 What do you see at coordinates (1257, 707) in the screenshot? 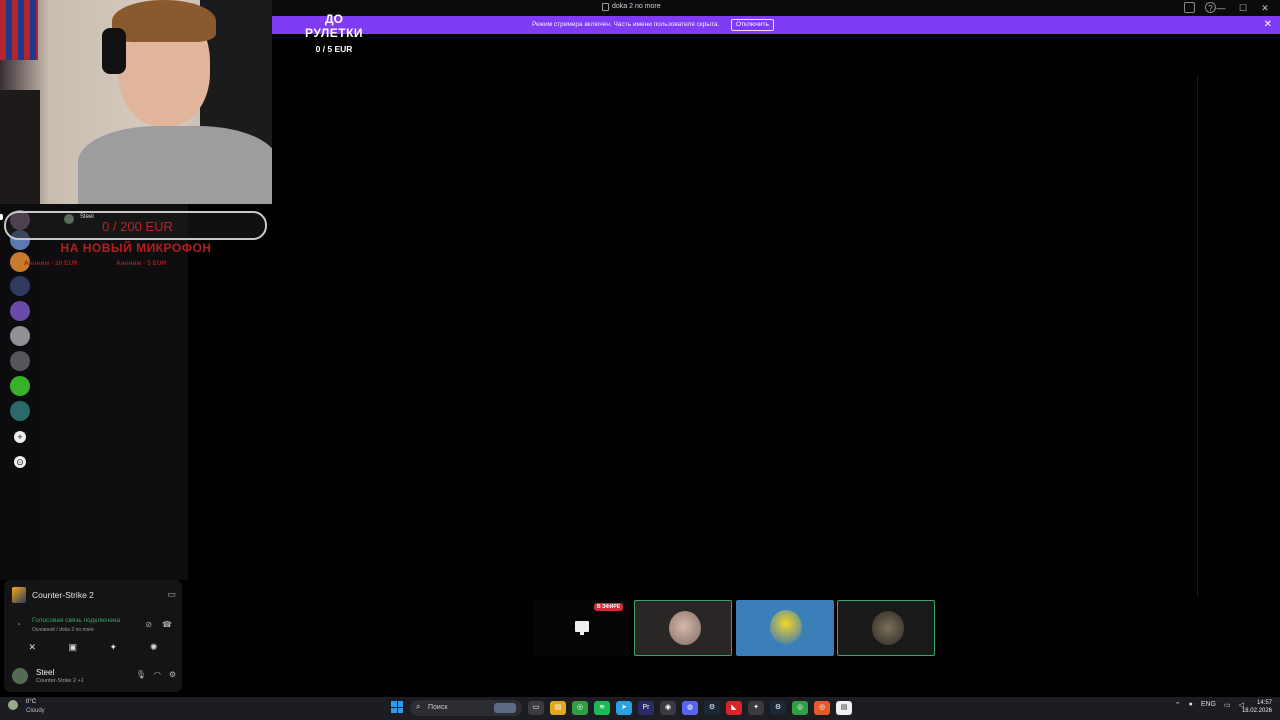
I see `clock: 14:57 18.02.2026` at bounding box center [1257, 707].